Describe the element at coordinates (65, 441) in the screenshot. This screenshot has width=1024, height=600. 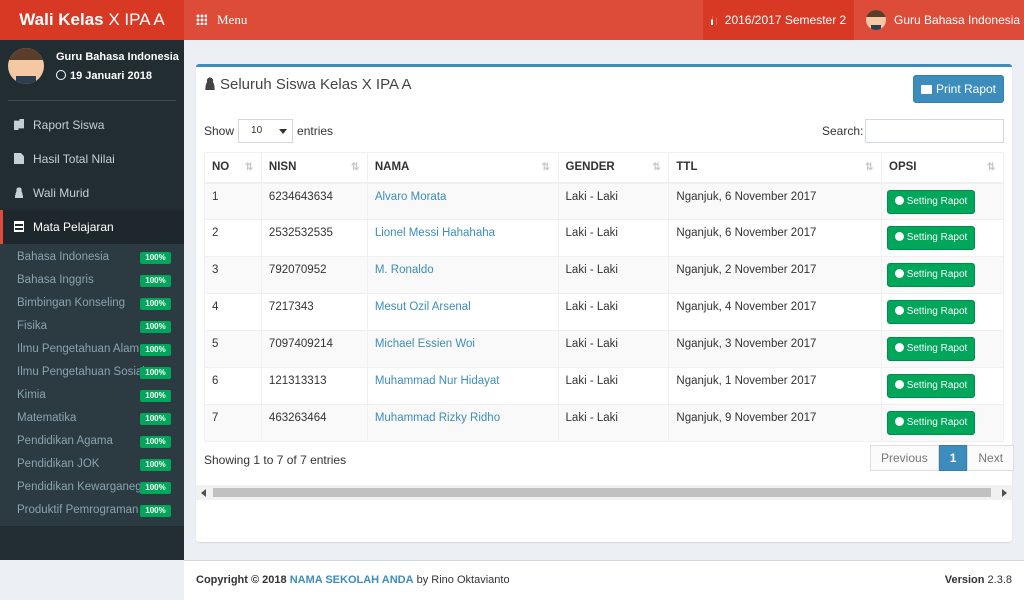
I see `subject-label: Pendidikan Agama` at that location.